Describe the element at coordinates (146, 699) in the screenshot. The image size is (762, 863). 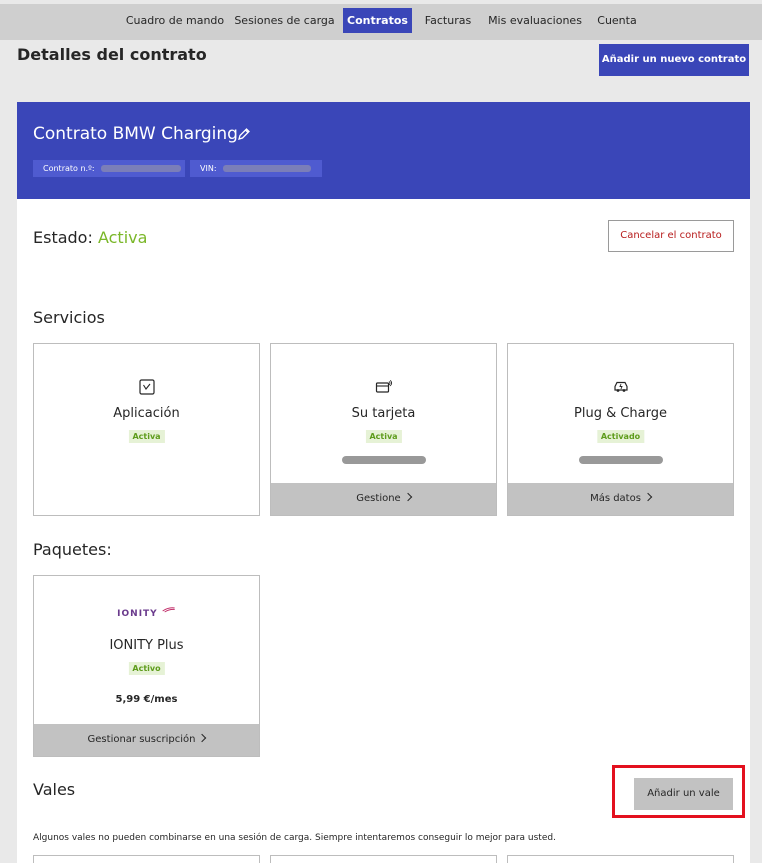
I see `package-price: 5,99 €/mes` at that location.